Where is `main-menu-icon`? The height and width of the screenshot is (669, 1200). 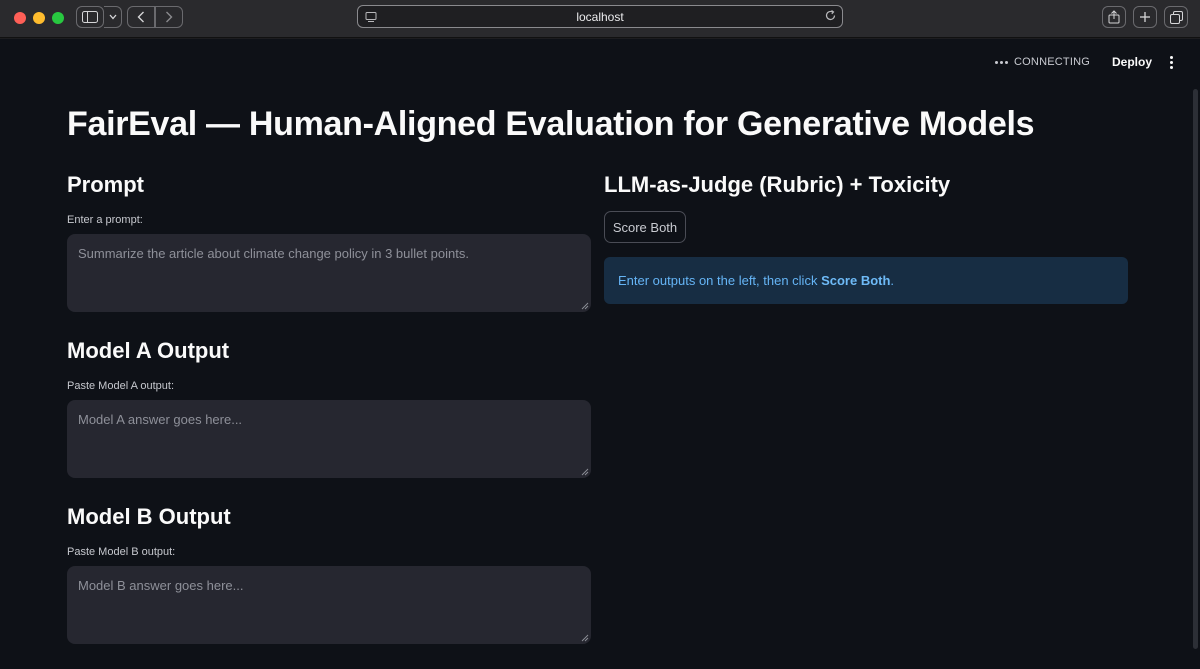
main-menu-icon is located at coordinates (1171, 62).